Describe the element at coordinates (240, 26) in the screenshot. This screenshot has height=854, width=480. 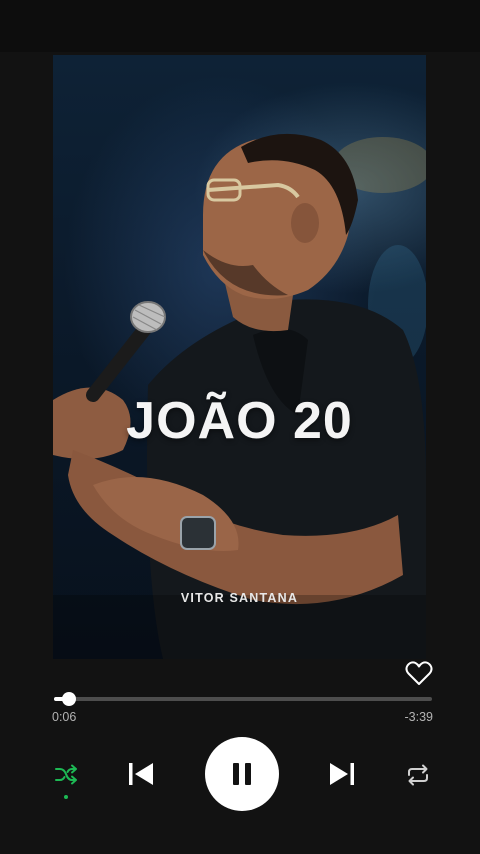
I see `status-bar` at that location.